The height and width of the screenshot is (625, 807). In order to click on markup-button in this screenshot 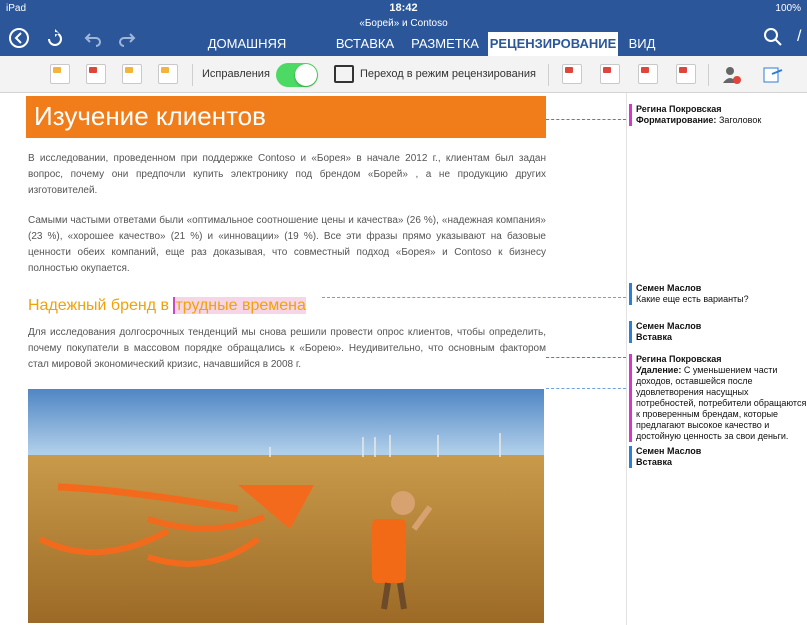, I will do `click(773, 75)`.